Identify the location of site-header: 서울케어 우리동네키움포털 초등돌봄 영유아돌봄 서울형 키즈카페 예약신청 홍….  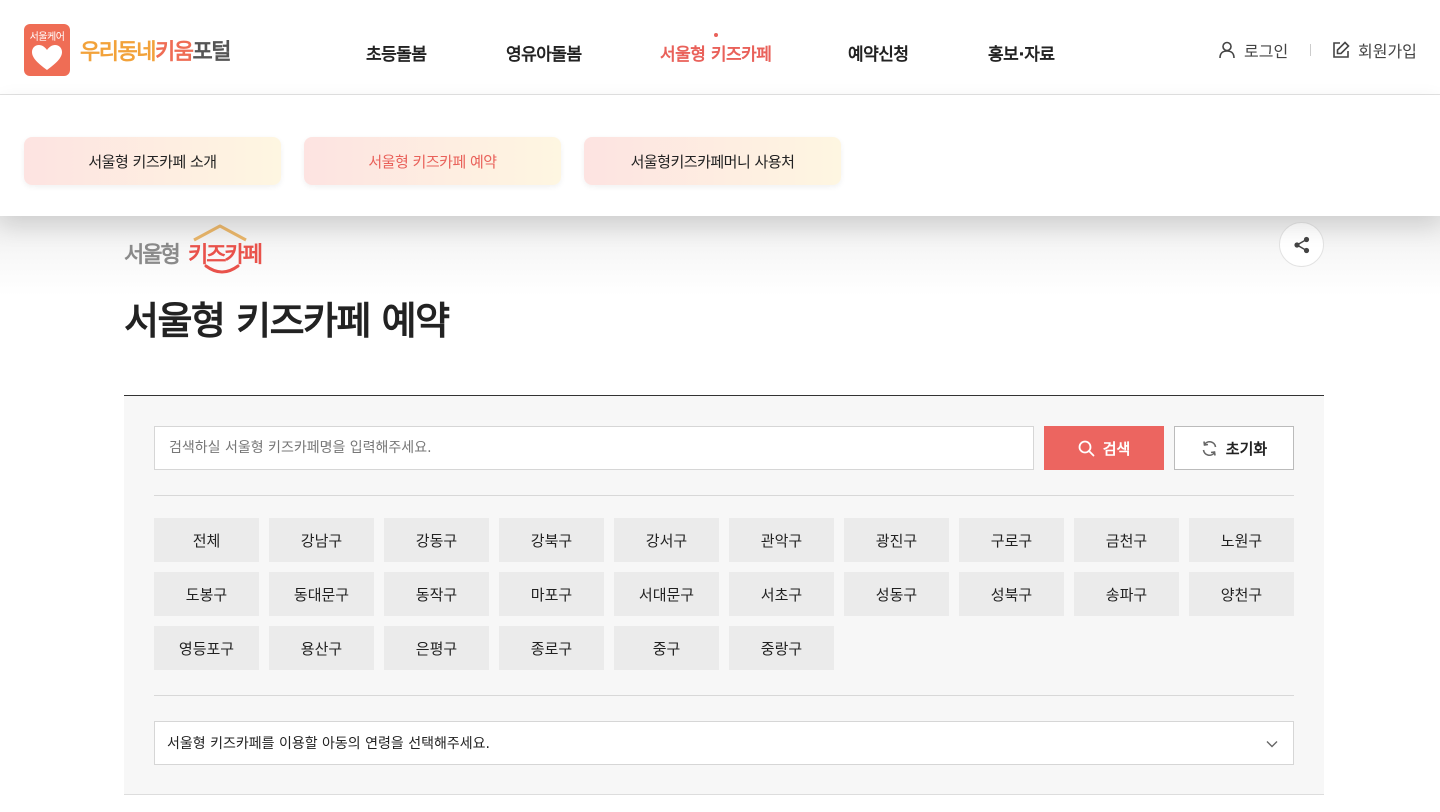
(720, 47).